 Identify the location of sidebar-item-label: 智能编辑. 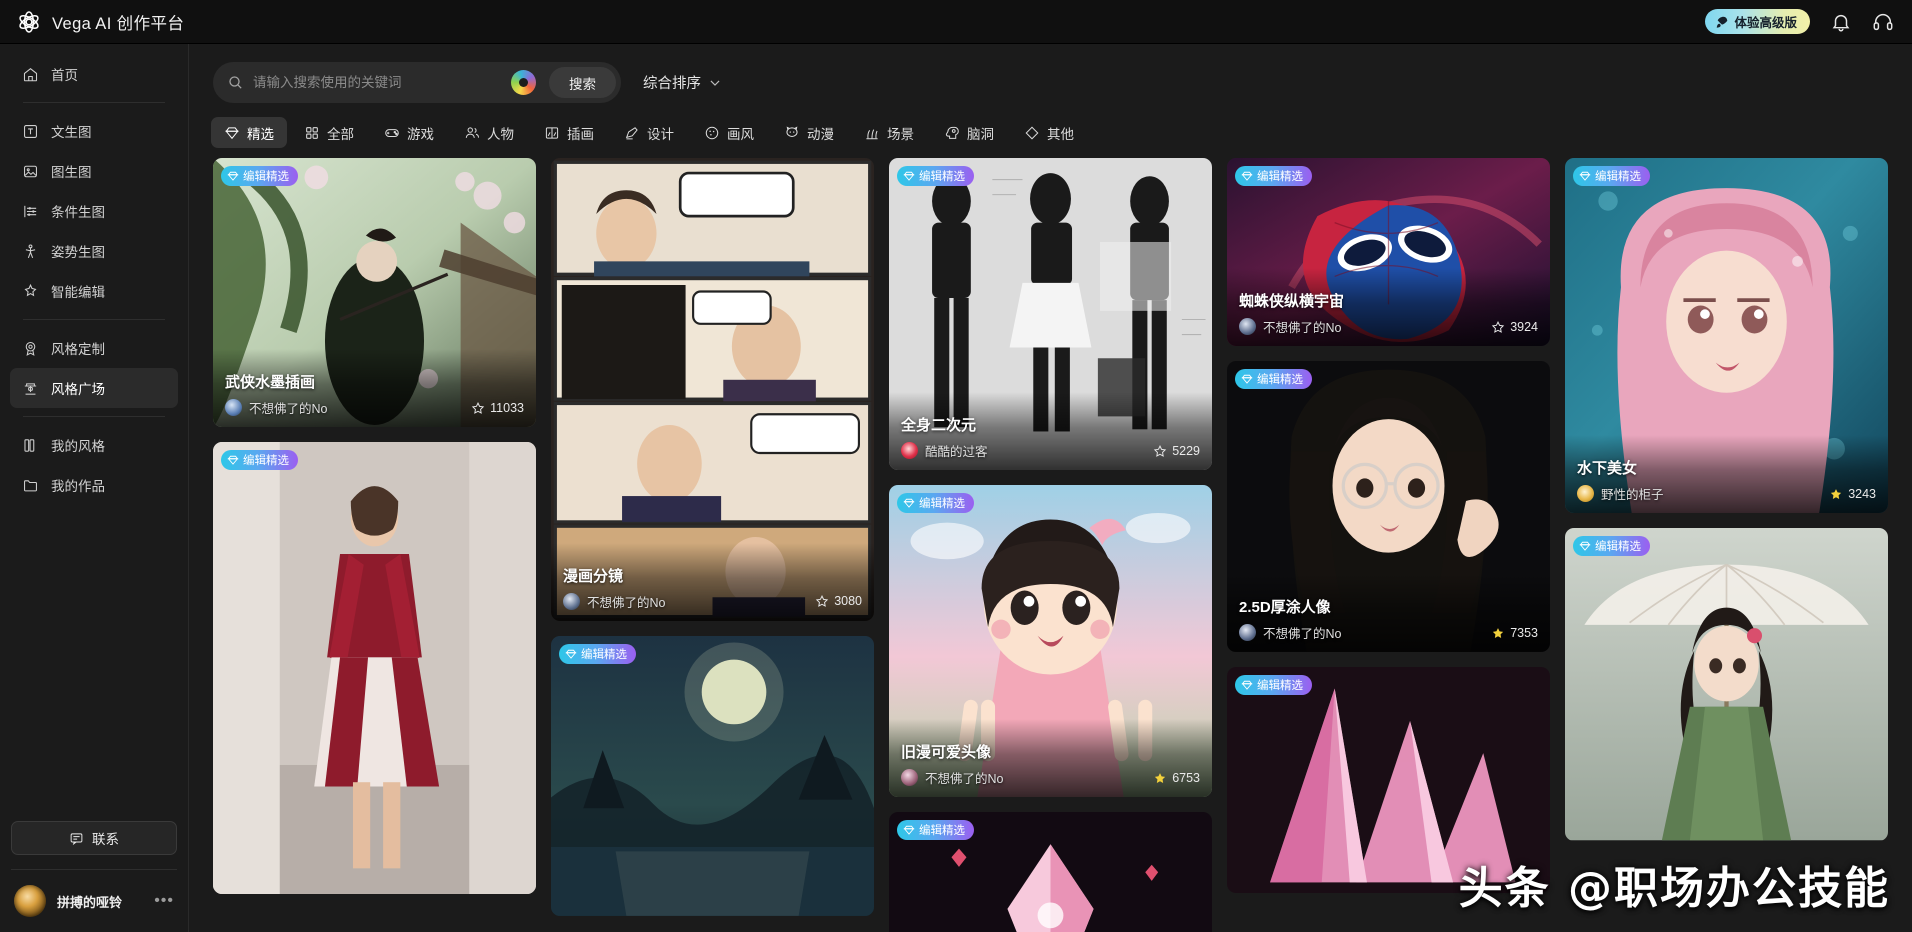
(78, 292).